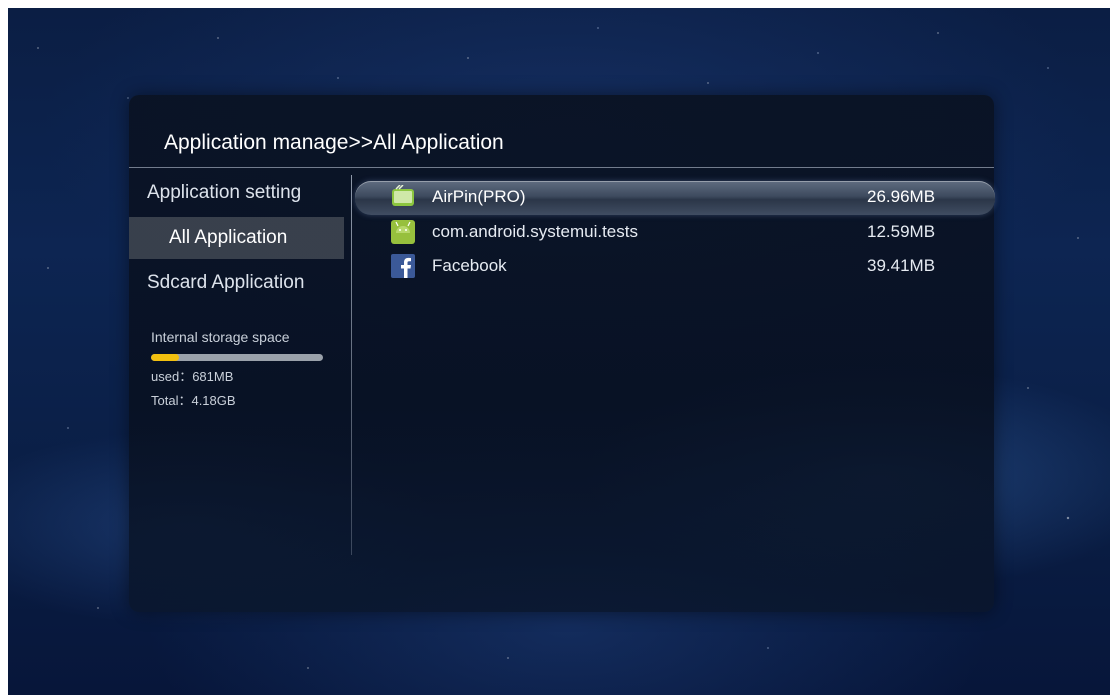 The image size is (1110, 695). Describe the element at coordinates (403, 195) in the screenshot. I see `airpin-icon` at that location.